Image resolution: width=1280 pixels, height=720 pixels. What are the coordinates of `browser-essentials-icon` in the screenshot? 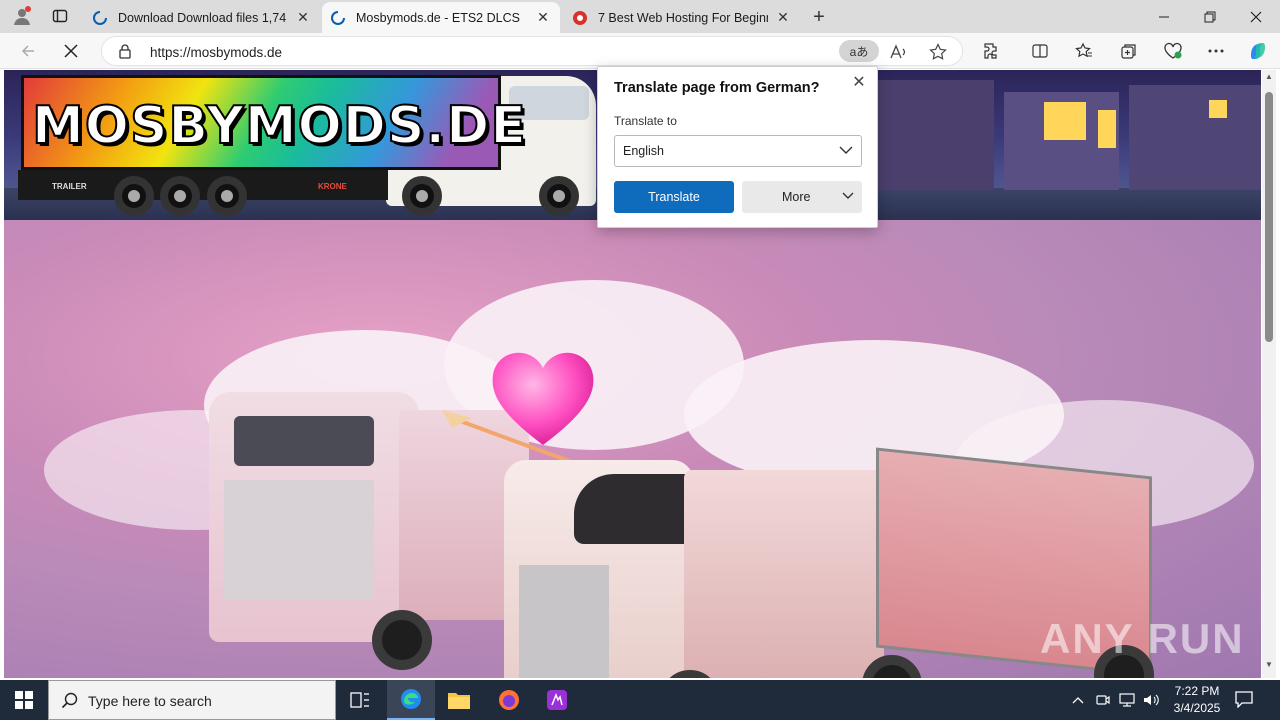 It's located at (1173, 51).